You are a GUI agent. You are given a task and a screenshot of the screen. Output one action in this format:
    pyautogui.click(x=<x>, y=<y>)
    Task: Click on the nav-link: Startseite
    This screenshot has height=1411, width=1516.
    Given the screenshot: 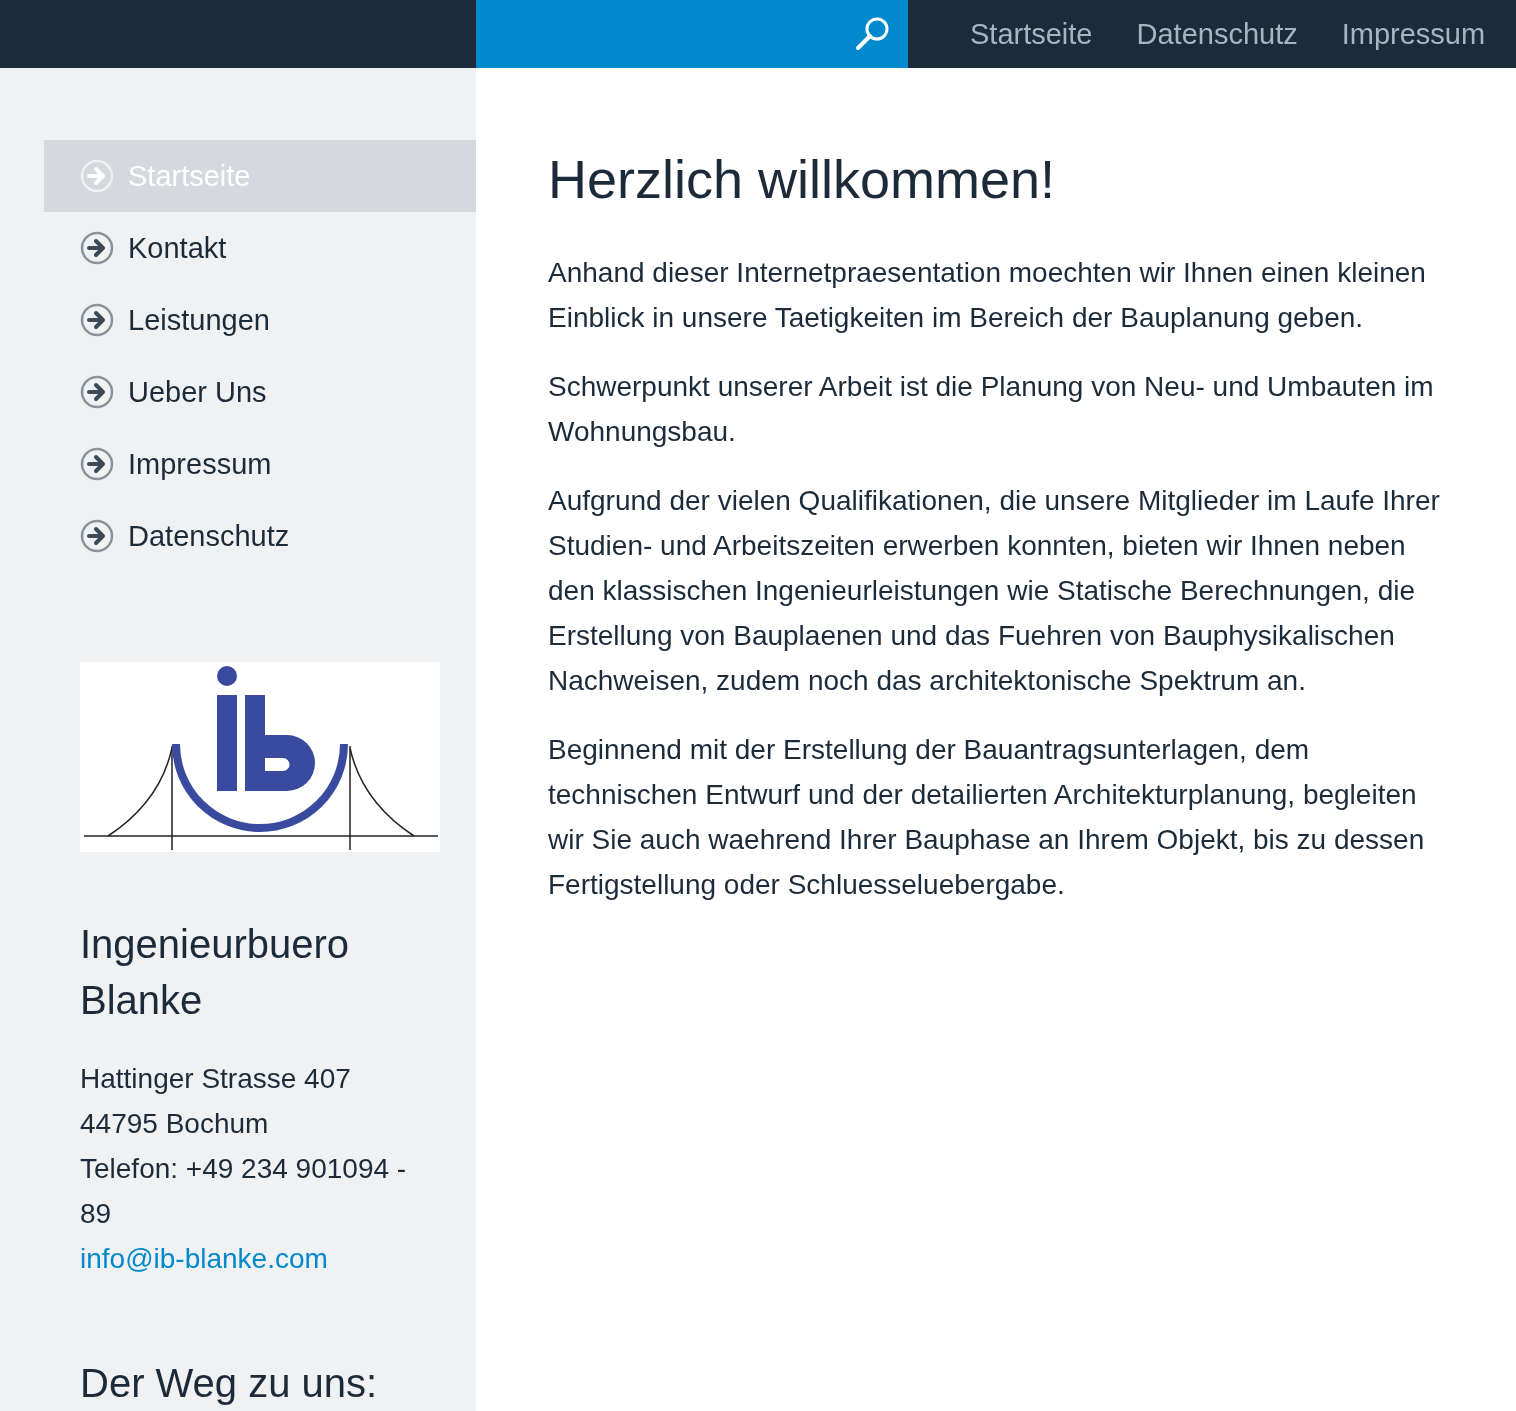 What is the action you would take?
    pyautogui.click(x=1031, y=34)
    